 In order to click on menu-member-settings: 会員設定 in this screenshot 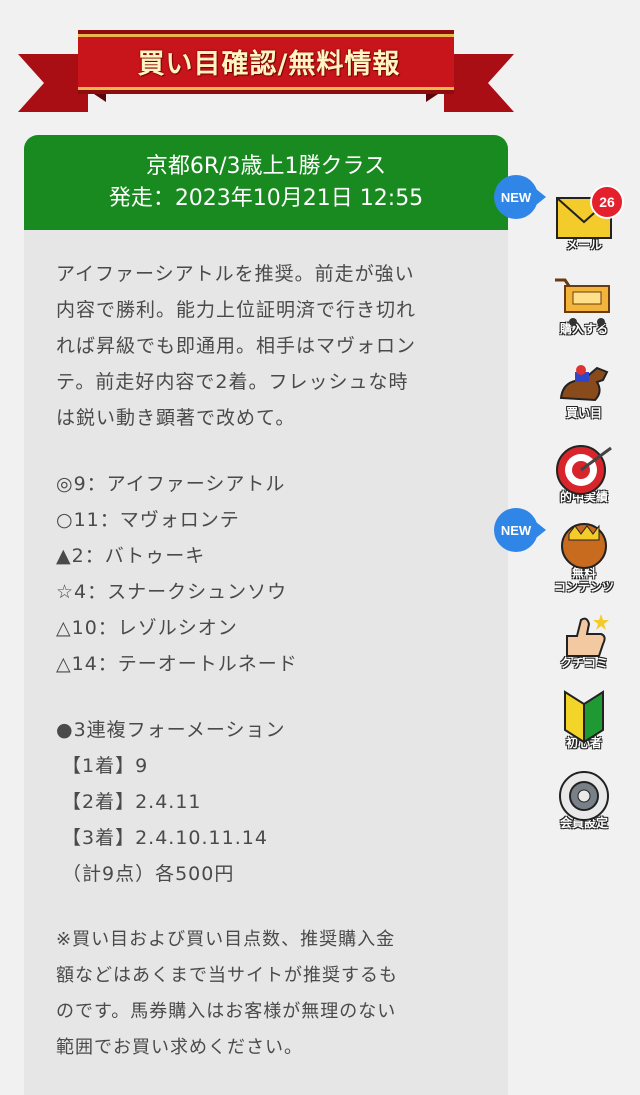, I will do `click(584, 806)`.